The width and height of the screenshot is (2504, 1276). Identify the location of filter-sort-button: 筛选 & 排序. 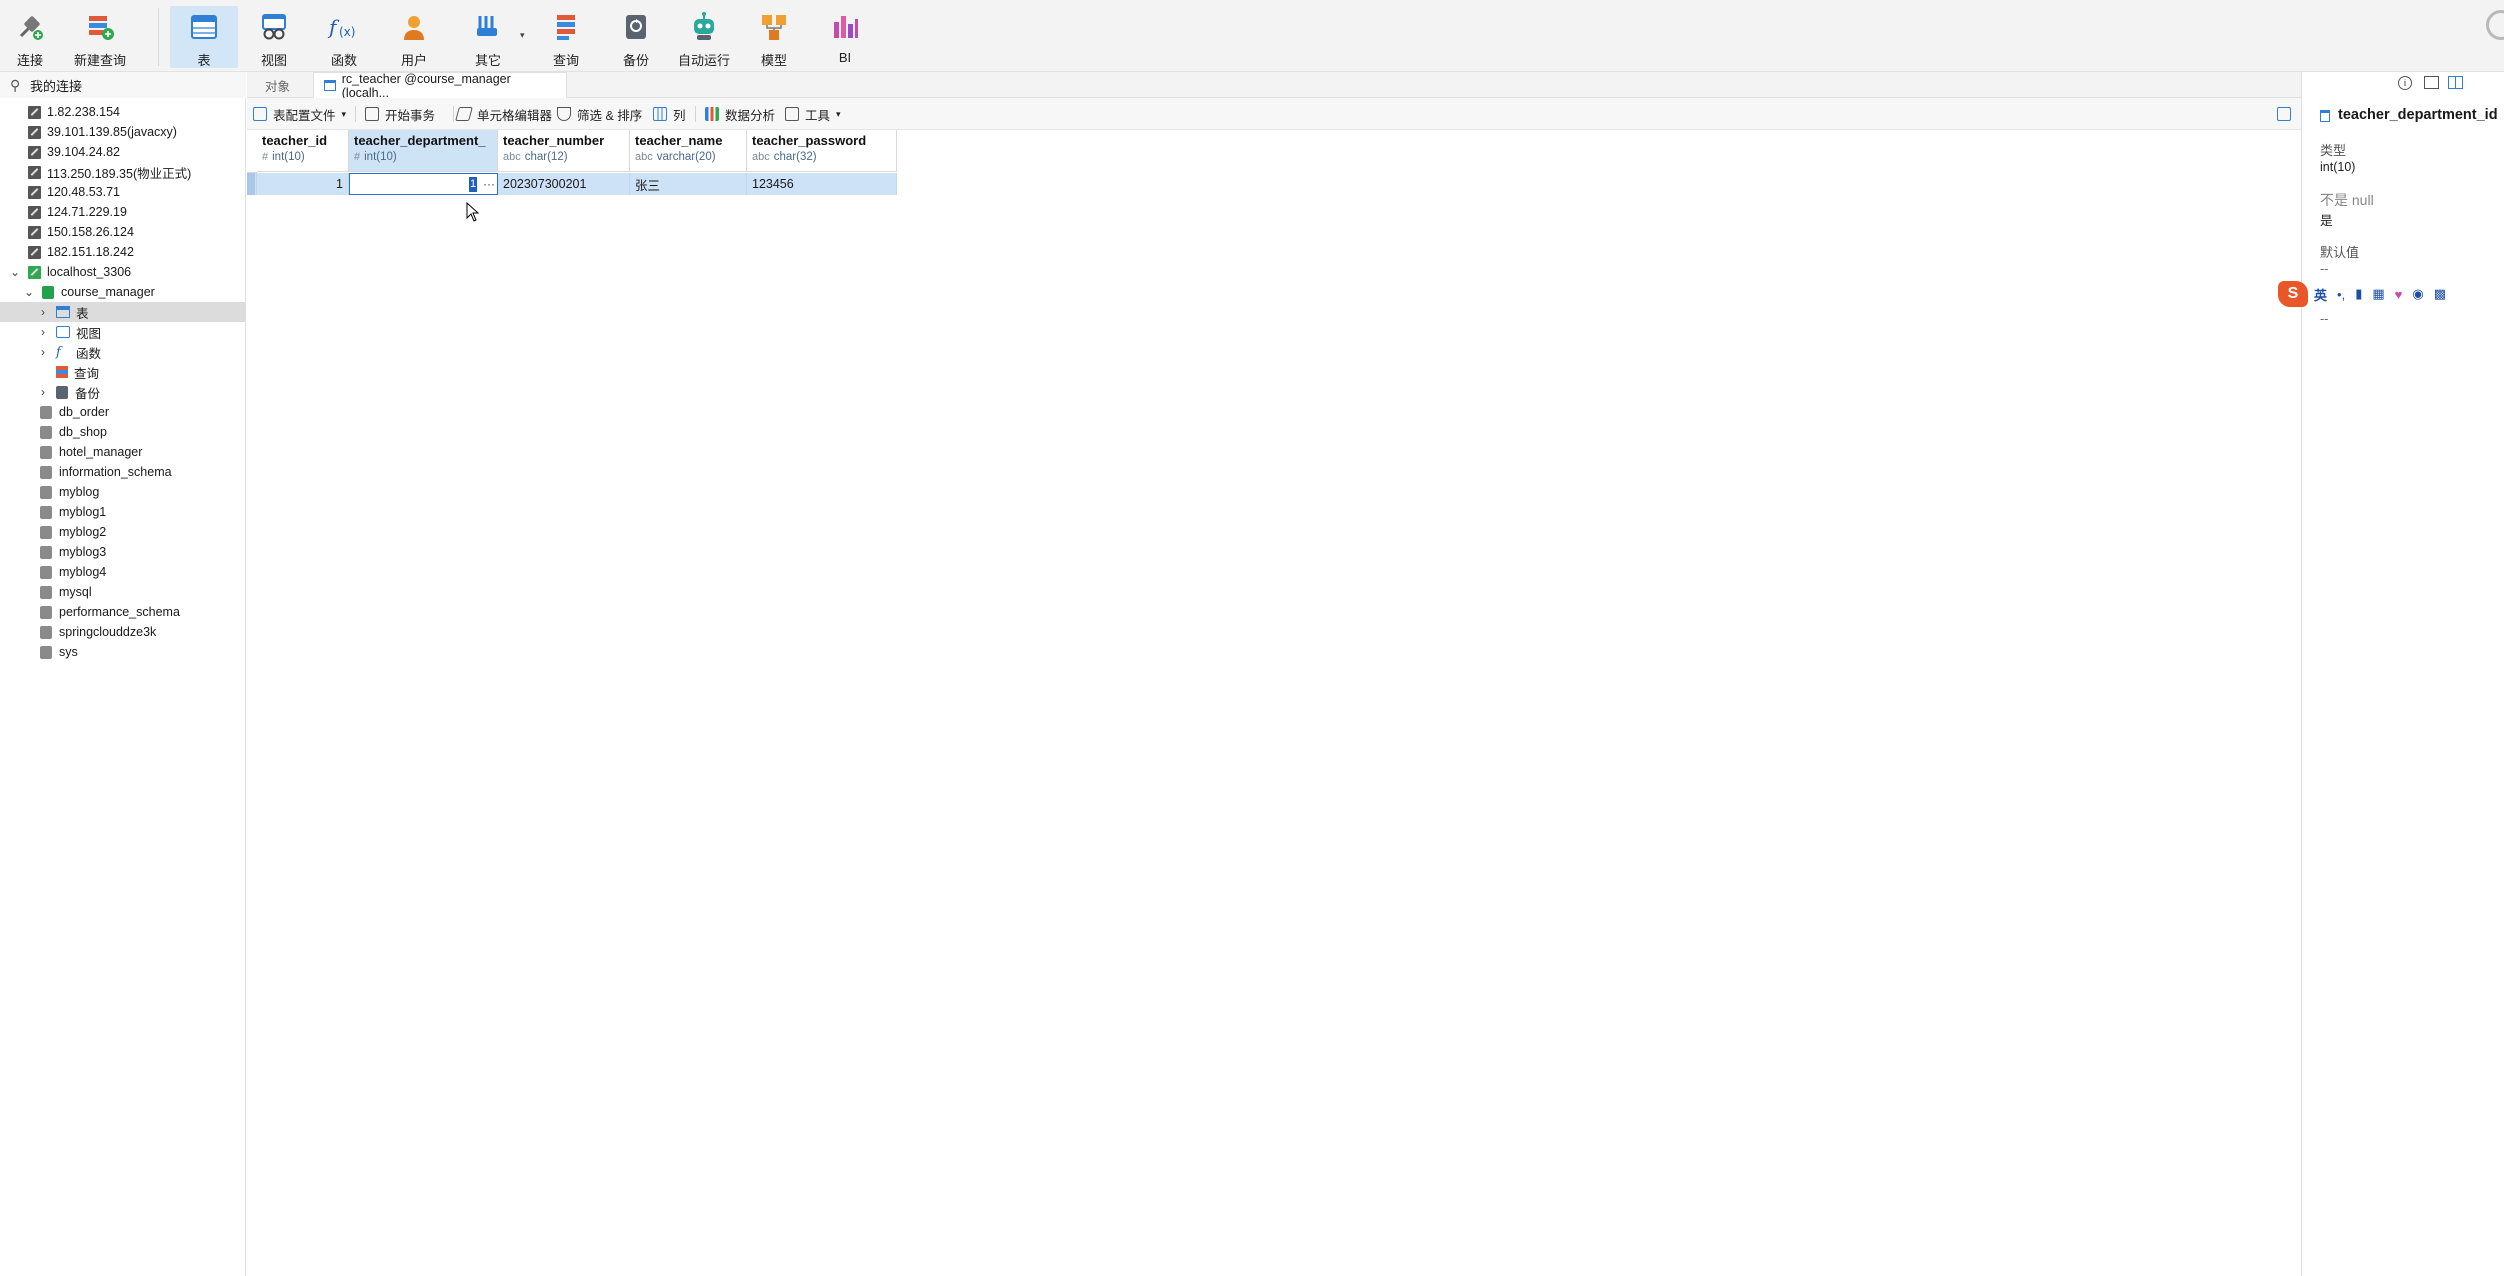
(599, 114).